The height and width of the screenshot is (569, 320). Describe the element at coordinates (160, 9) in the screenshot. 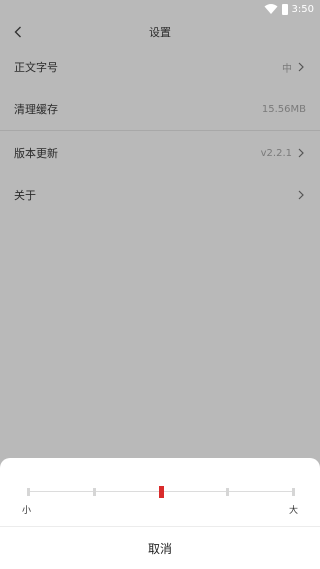

I see `status-bar: 3:50` at that location.